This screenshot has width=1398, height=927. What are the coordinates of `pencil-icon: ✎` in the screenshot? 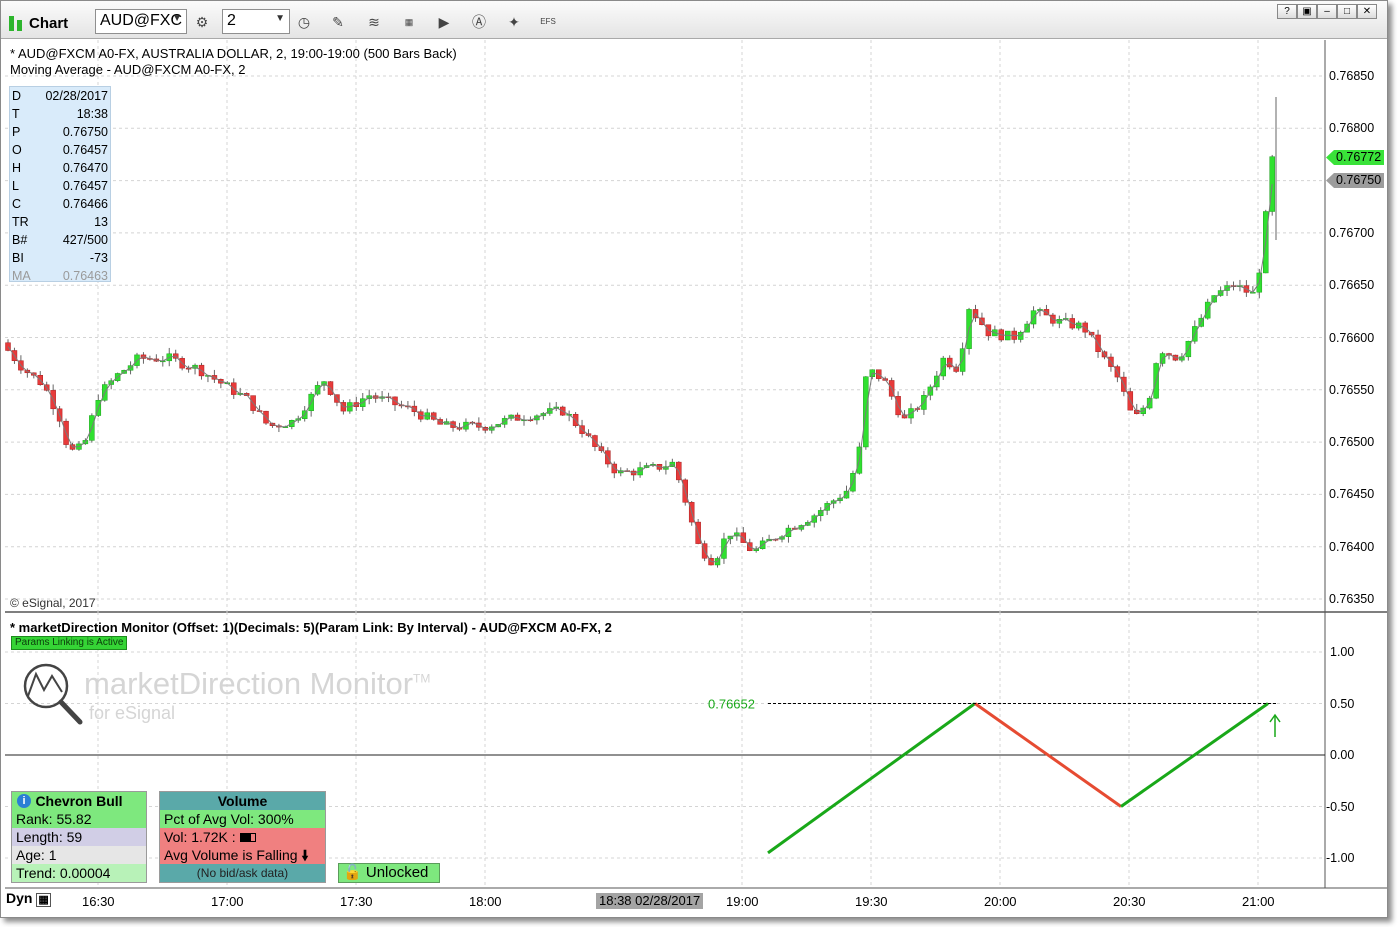 It's located at (338, 22).